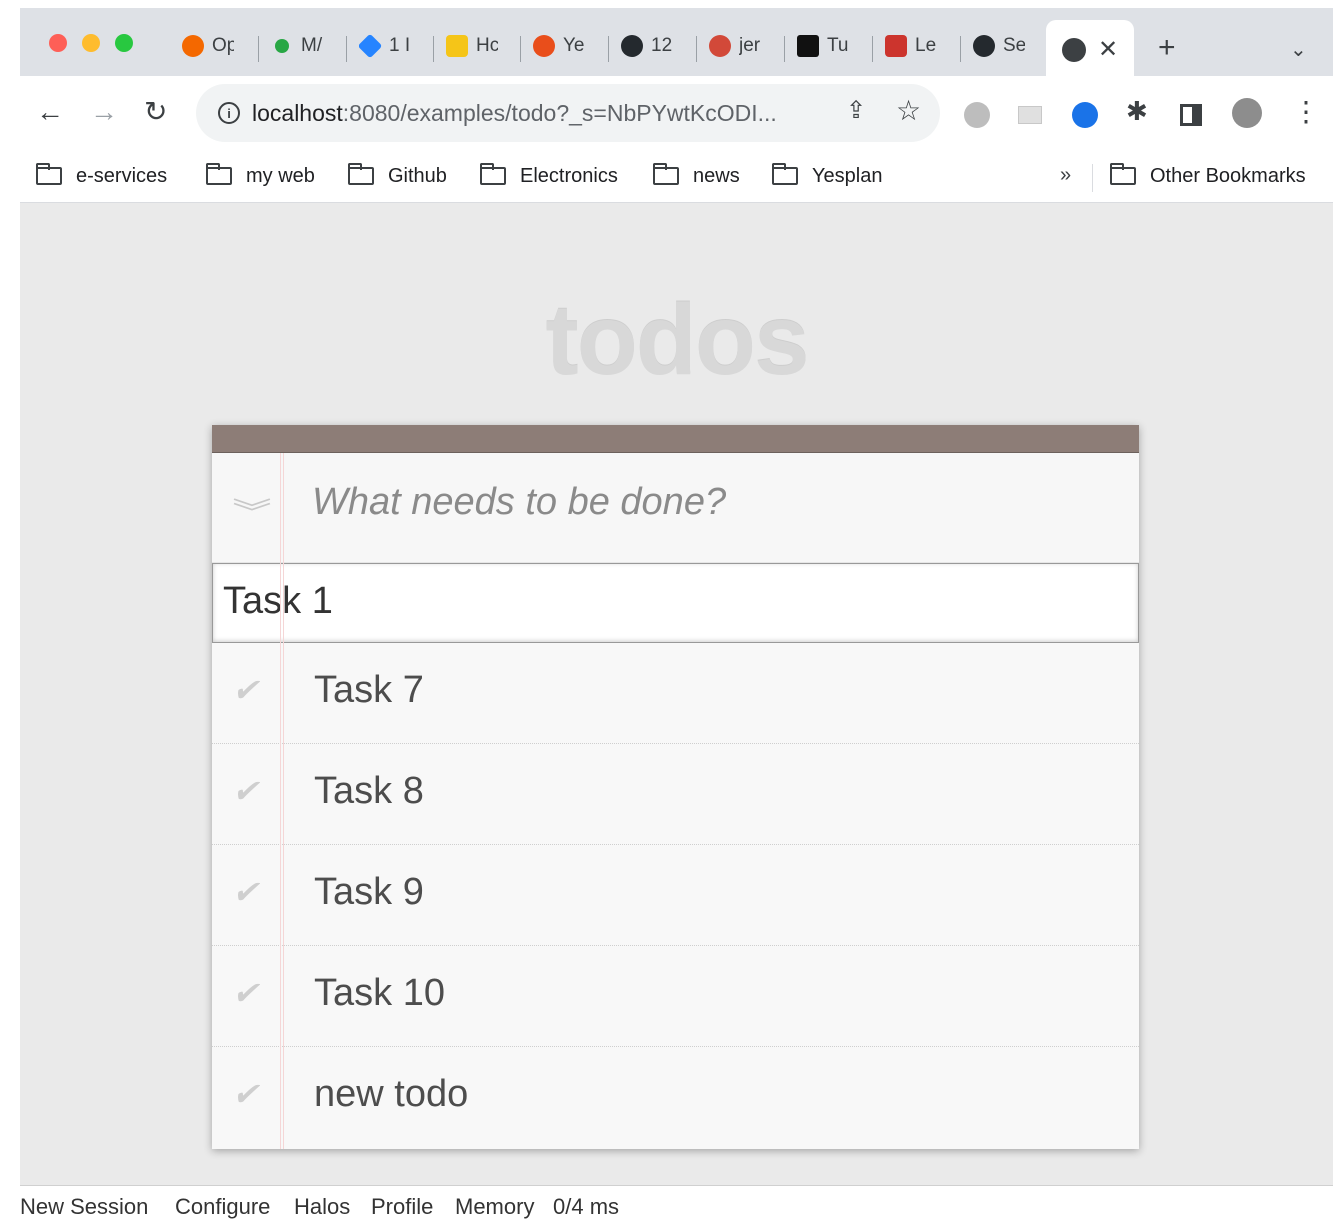 This screenshot has width=1333, height=1225. Describe the element at coordinates (977, 115) in the screenshot. I see `gear-extension-icon` at that location.